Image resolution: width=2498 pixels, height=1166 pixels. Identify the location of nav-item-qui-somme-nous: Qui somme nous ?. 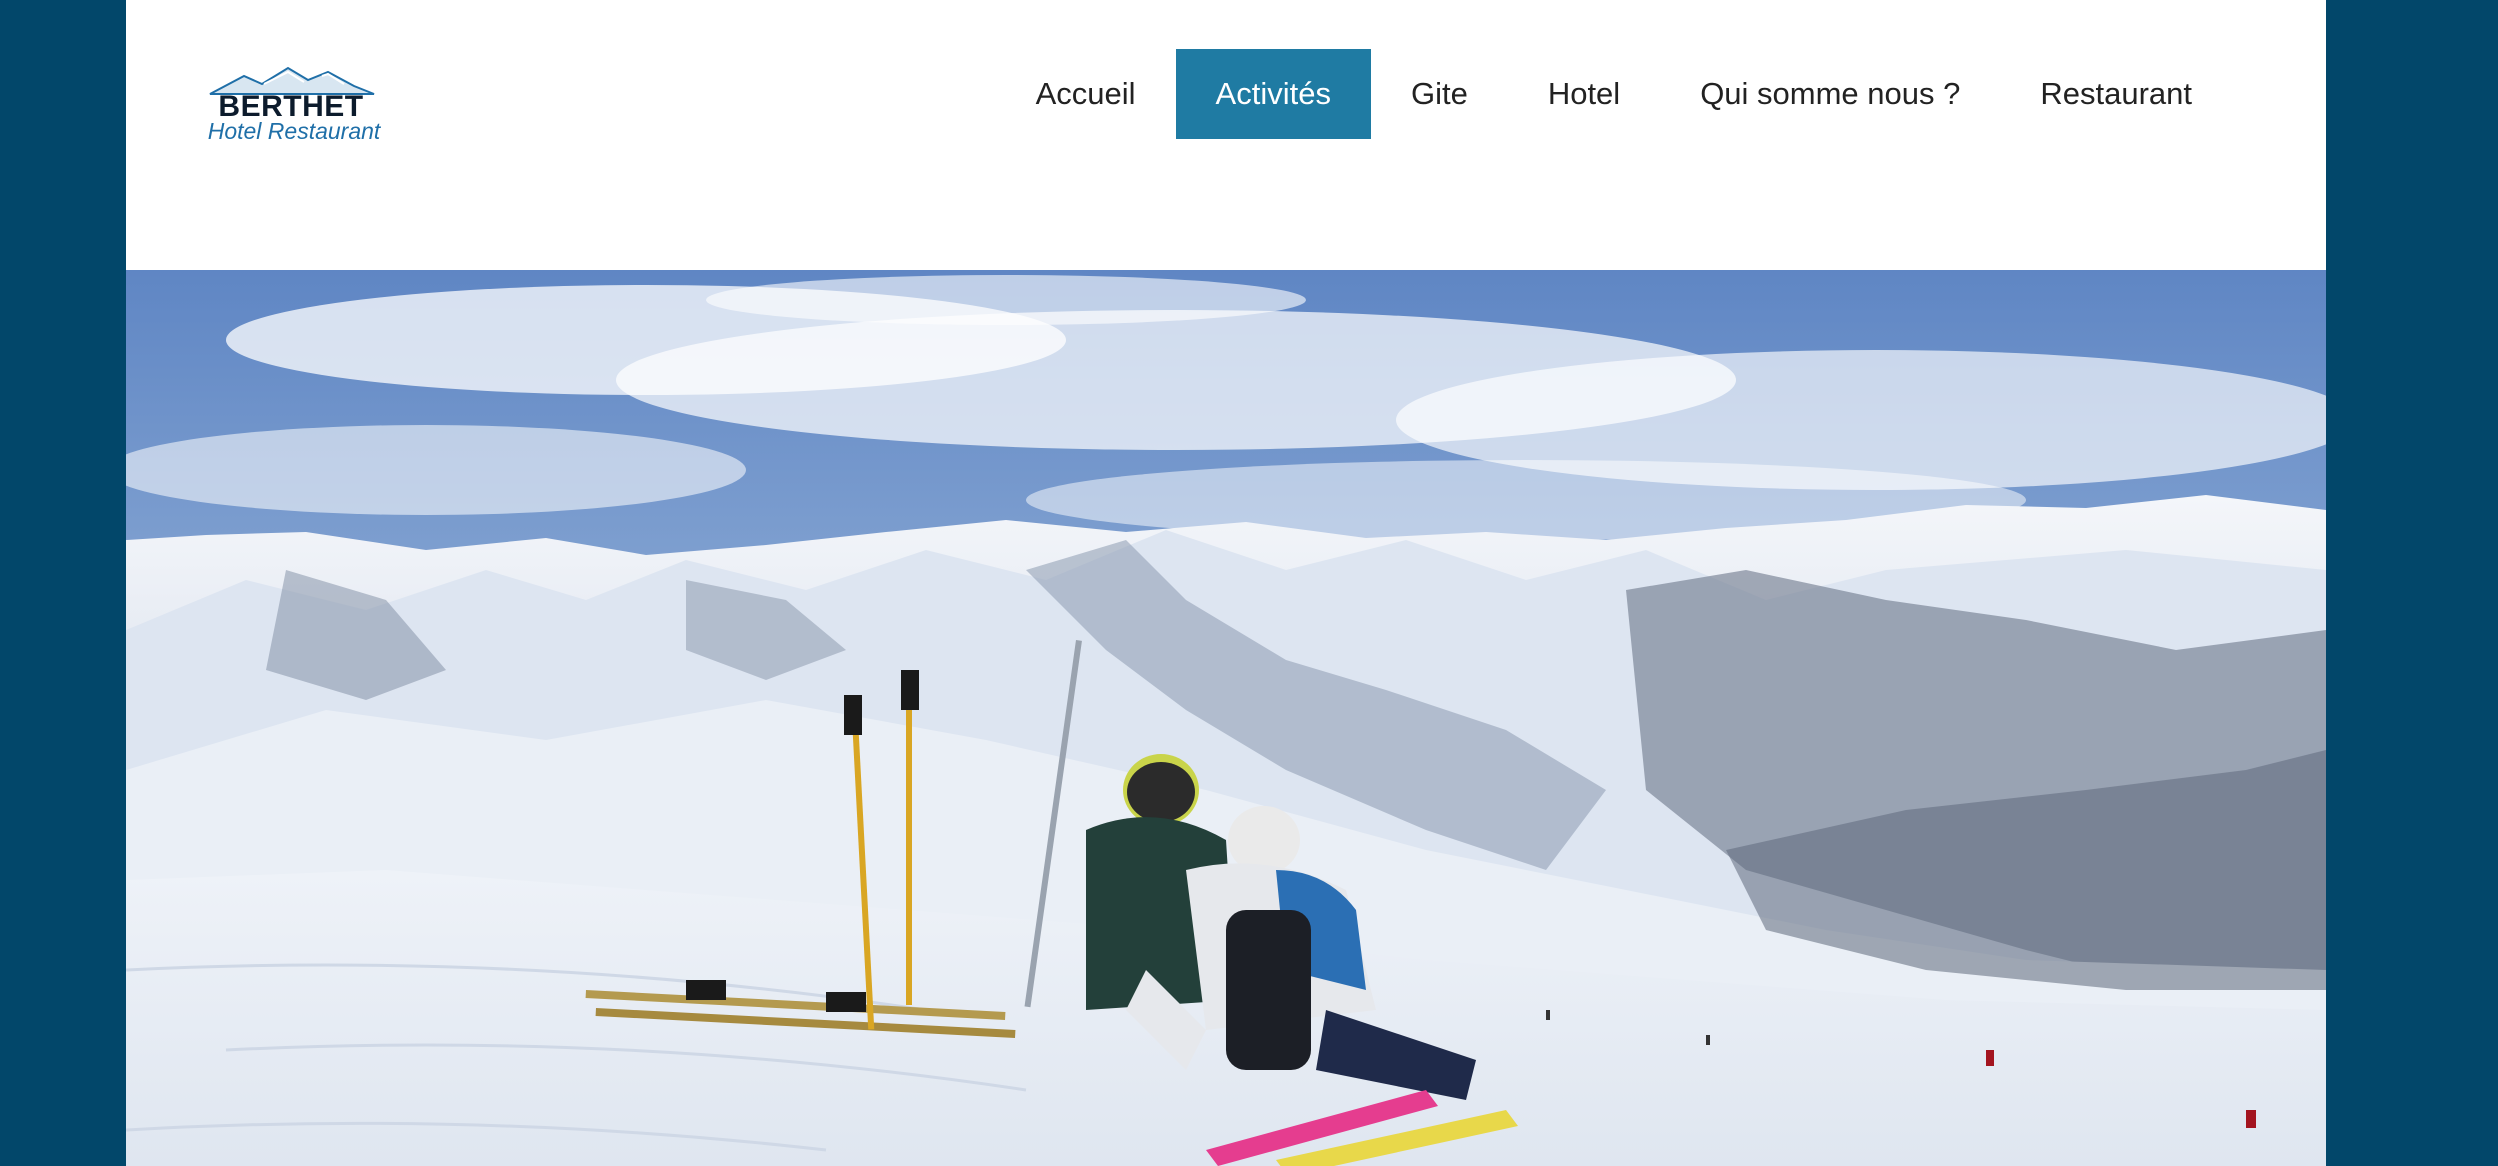
(1830, 94).